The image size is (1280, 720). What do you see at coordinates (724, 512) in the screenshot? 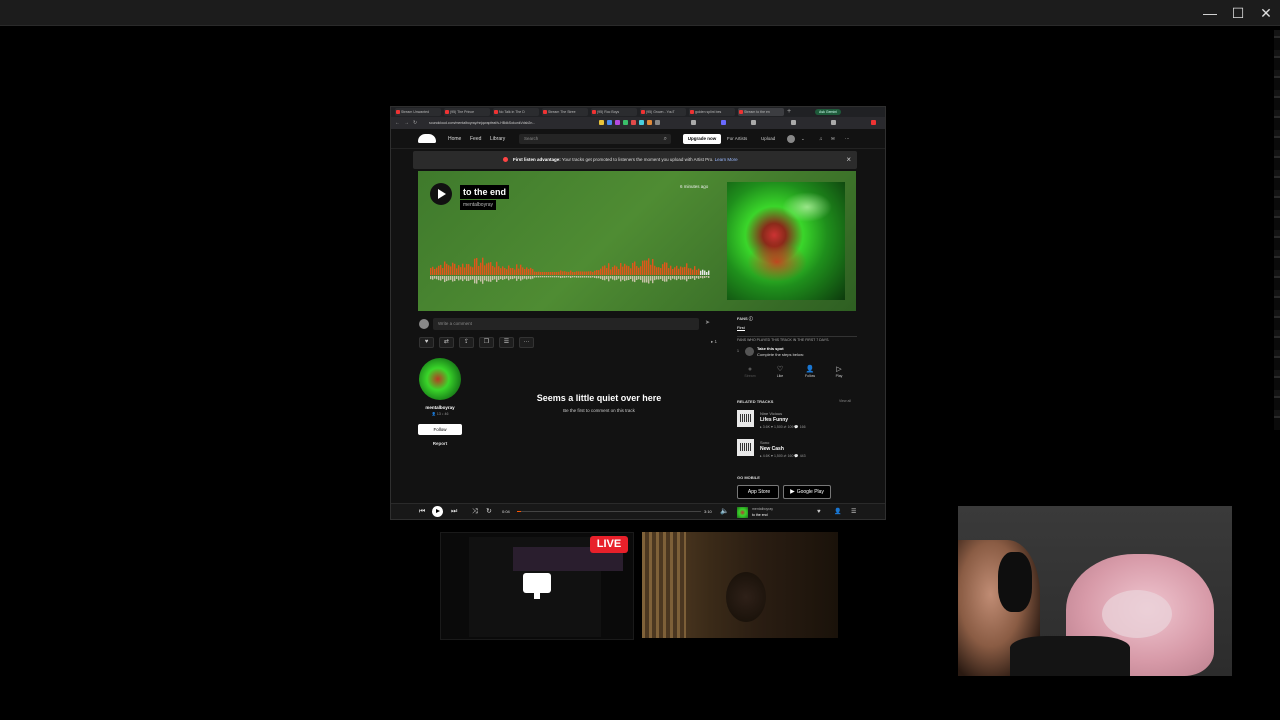
I see `volume-icon: 🔈` at bounding box center [724, 512].